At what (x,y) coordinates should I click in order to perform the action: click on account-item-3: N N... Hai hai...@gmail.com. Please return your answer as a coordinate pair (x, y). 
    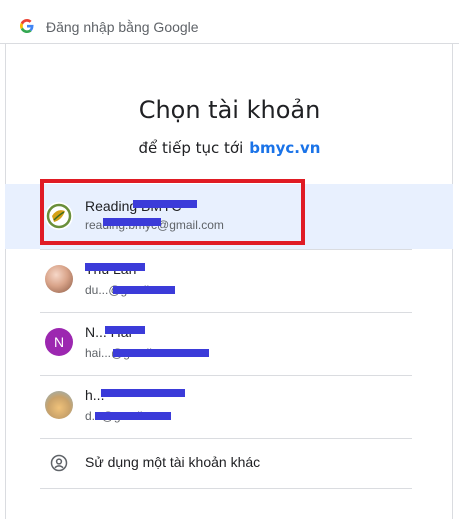
    Looking at the image, I should click on (229, 343).